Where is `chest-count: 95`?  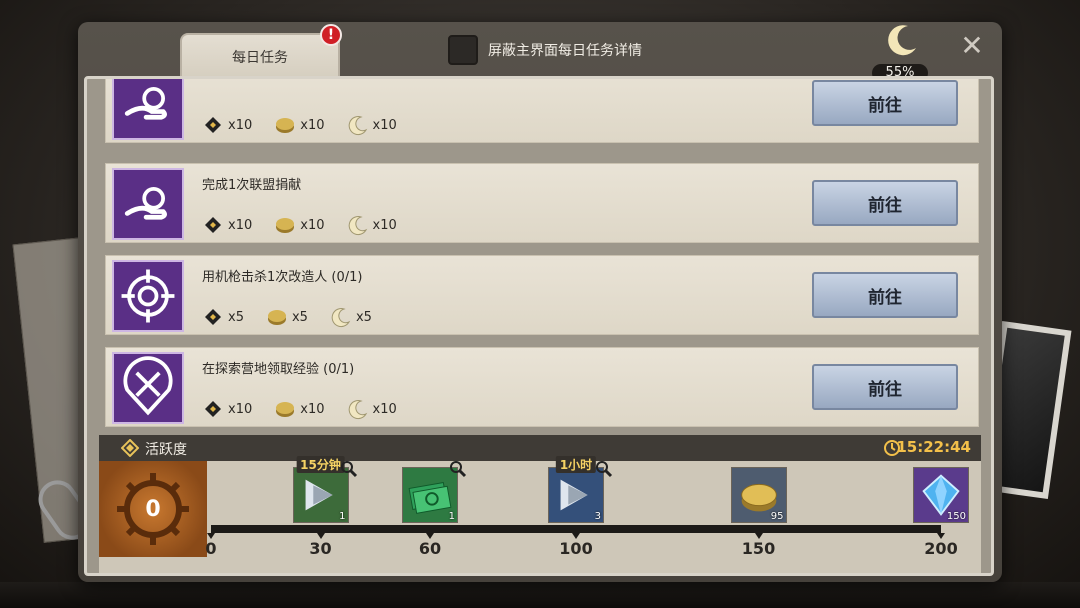 chest-count: 95 is located at coordinates (777, 516).